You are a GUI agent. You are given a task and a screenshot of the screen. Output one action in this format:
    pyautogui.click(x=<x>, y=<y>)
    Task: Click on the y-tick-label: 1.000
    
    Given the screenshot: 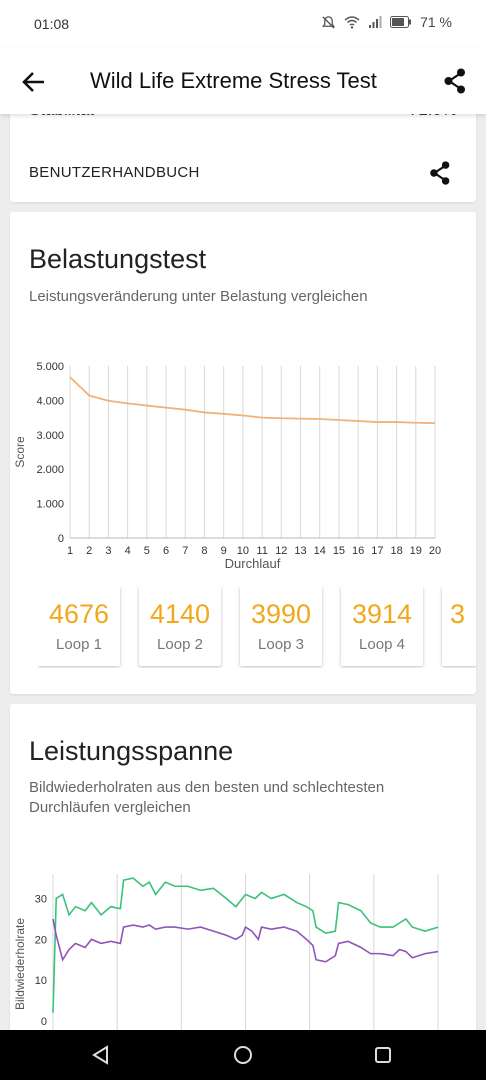 What is the action you would take?
    pyautogui.click(x=50, y=505)
    